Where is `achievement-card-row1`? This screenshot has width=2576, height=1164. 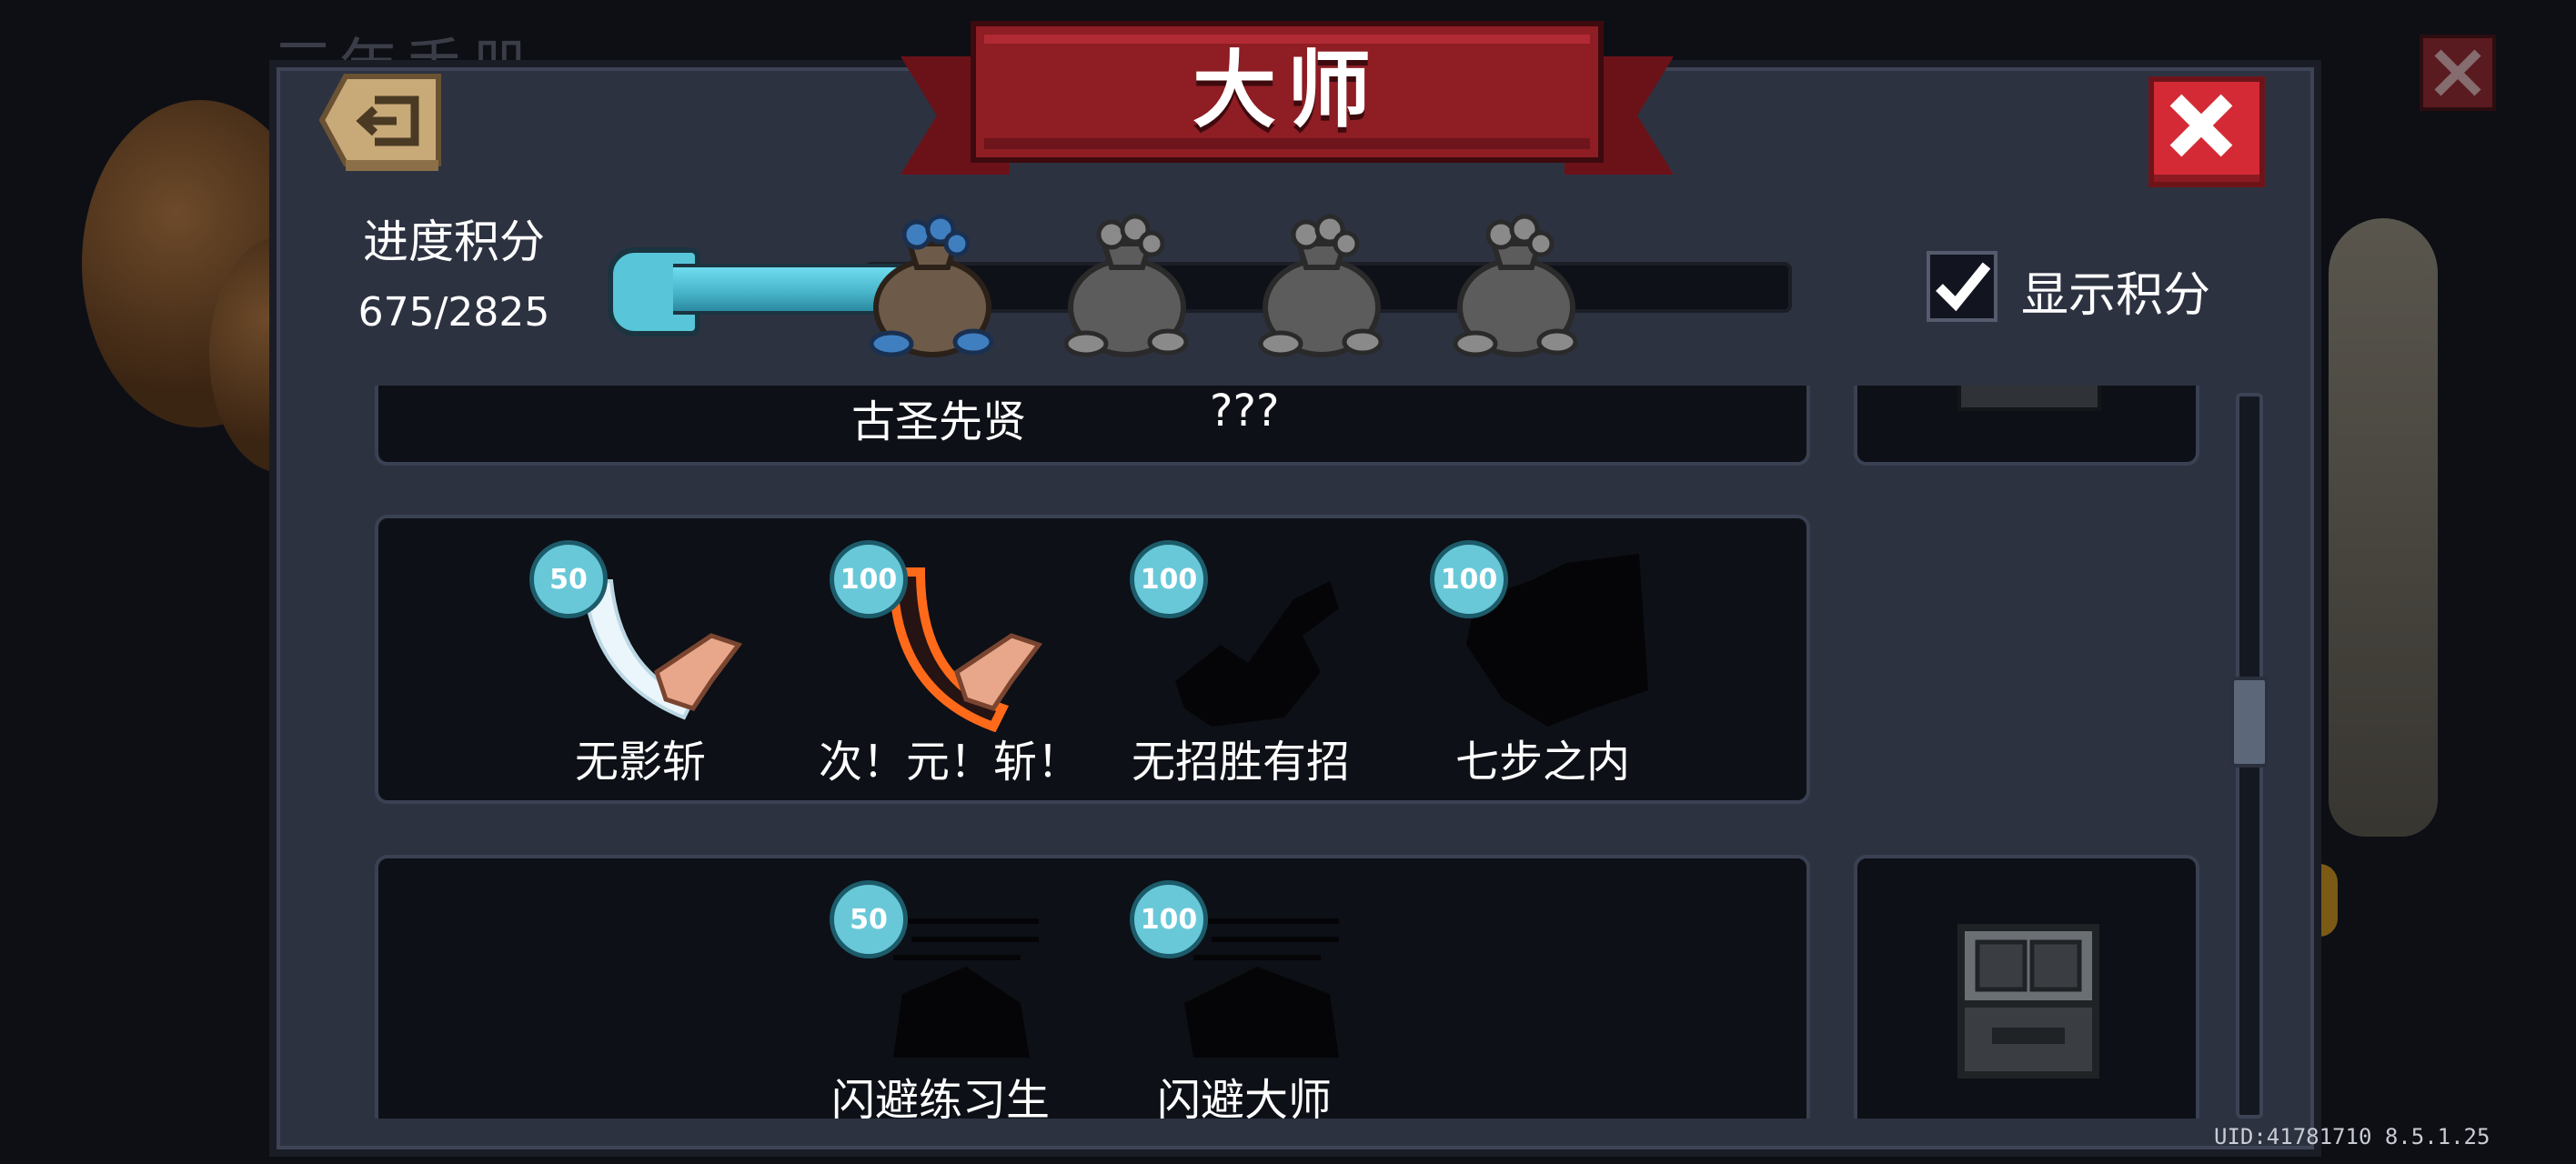 achievement-card-row1 is located at coordinates (1092, 426).